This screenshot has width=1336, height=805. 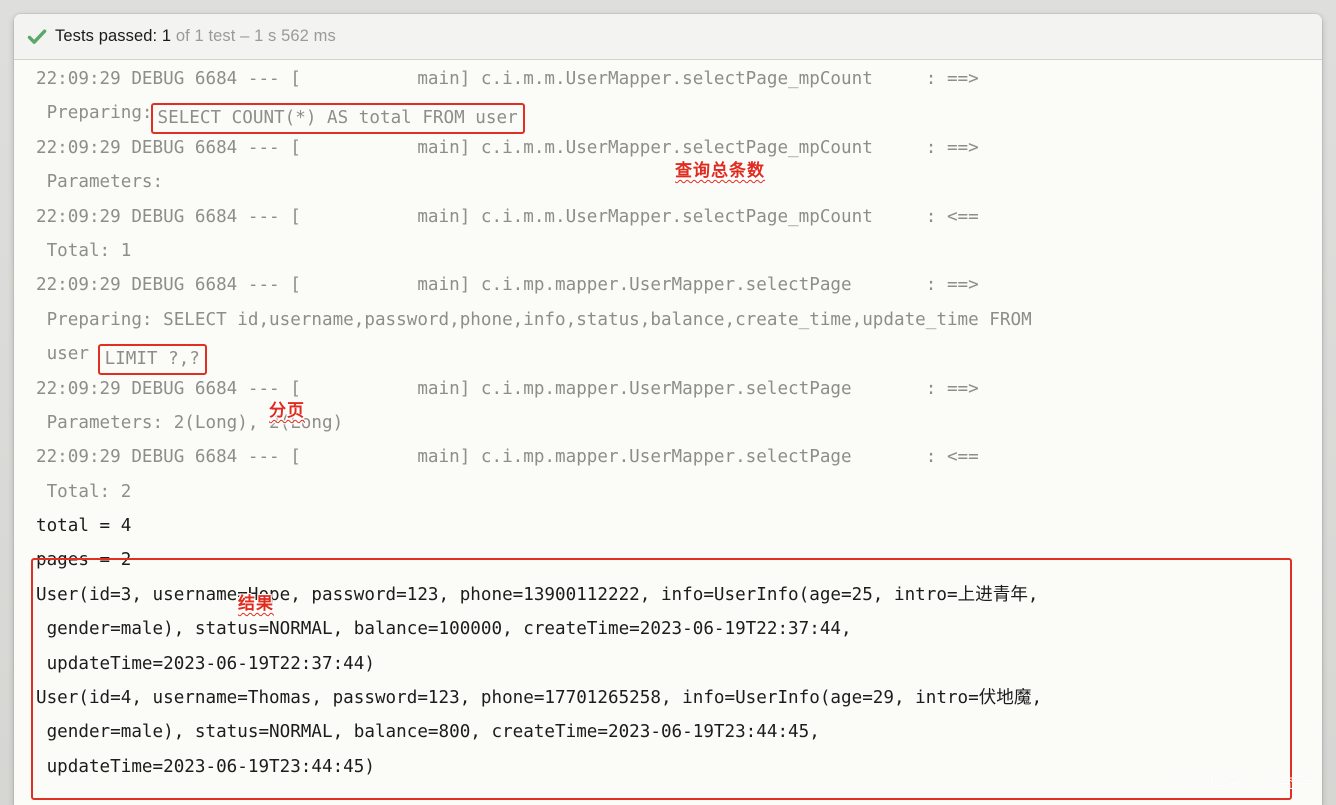 What do you see at coordinates (37, 36) in the screenshot?
I see `check-mark-icon` at bounding box center [37, 36].